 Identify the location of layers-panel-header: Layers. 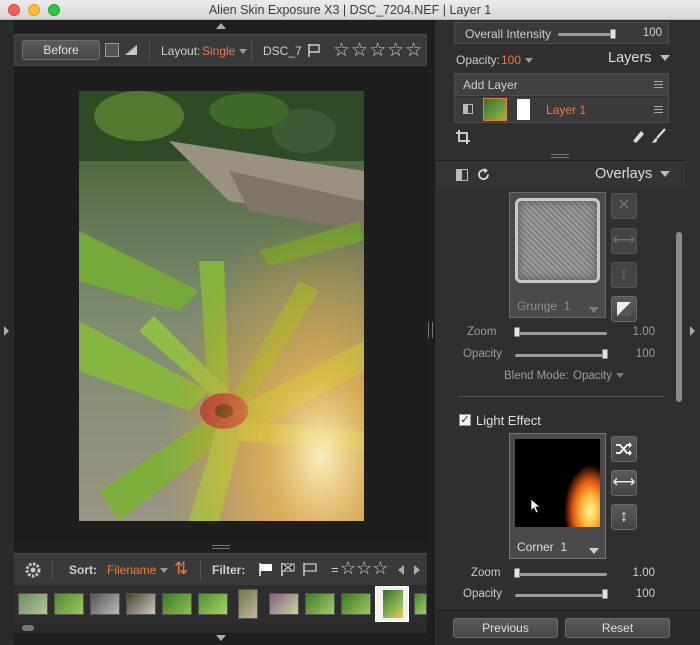
(639, 58).